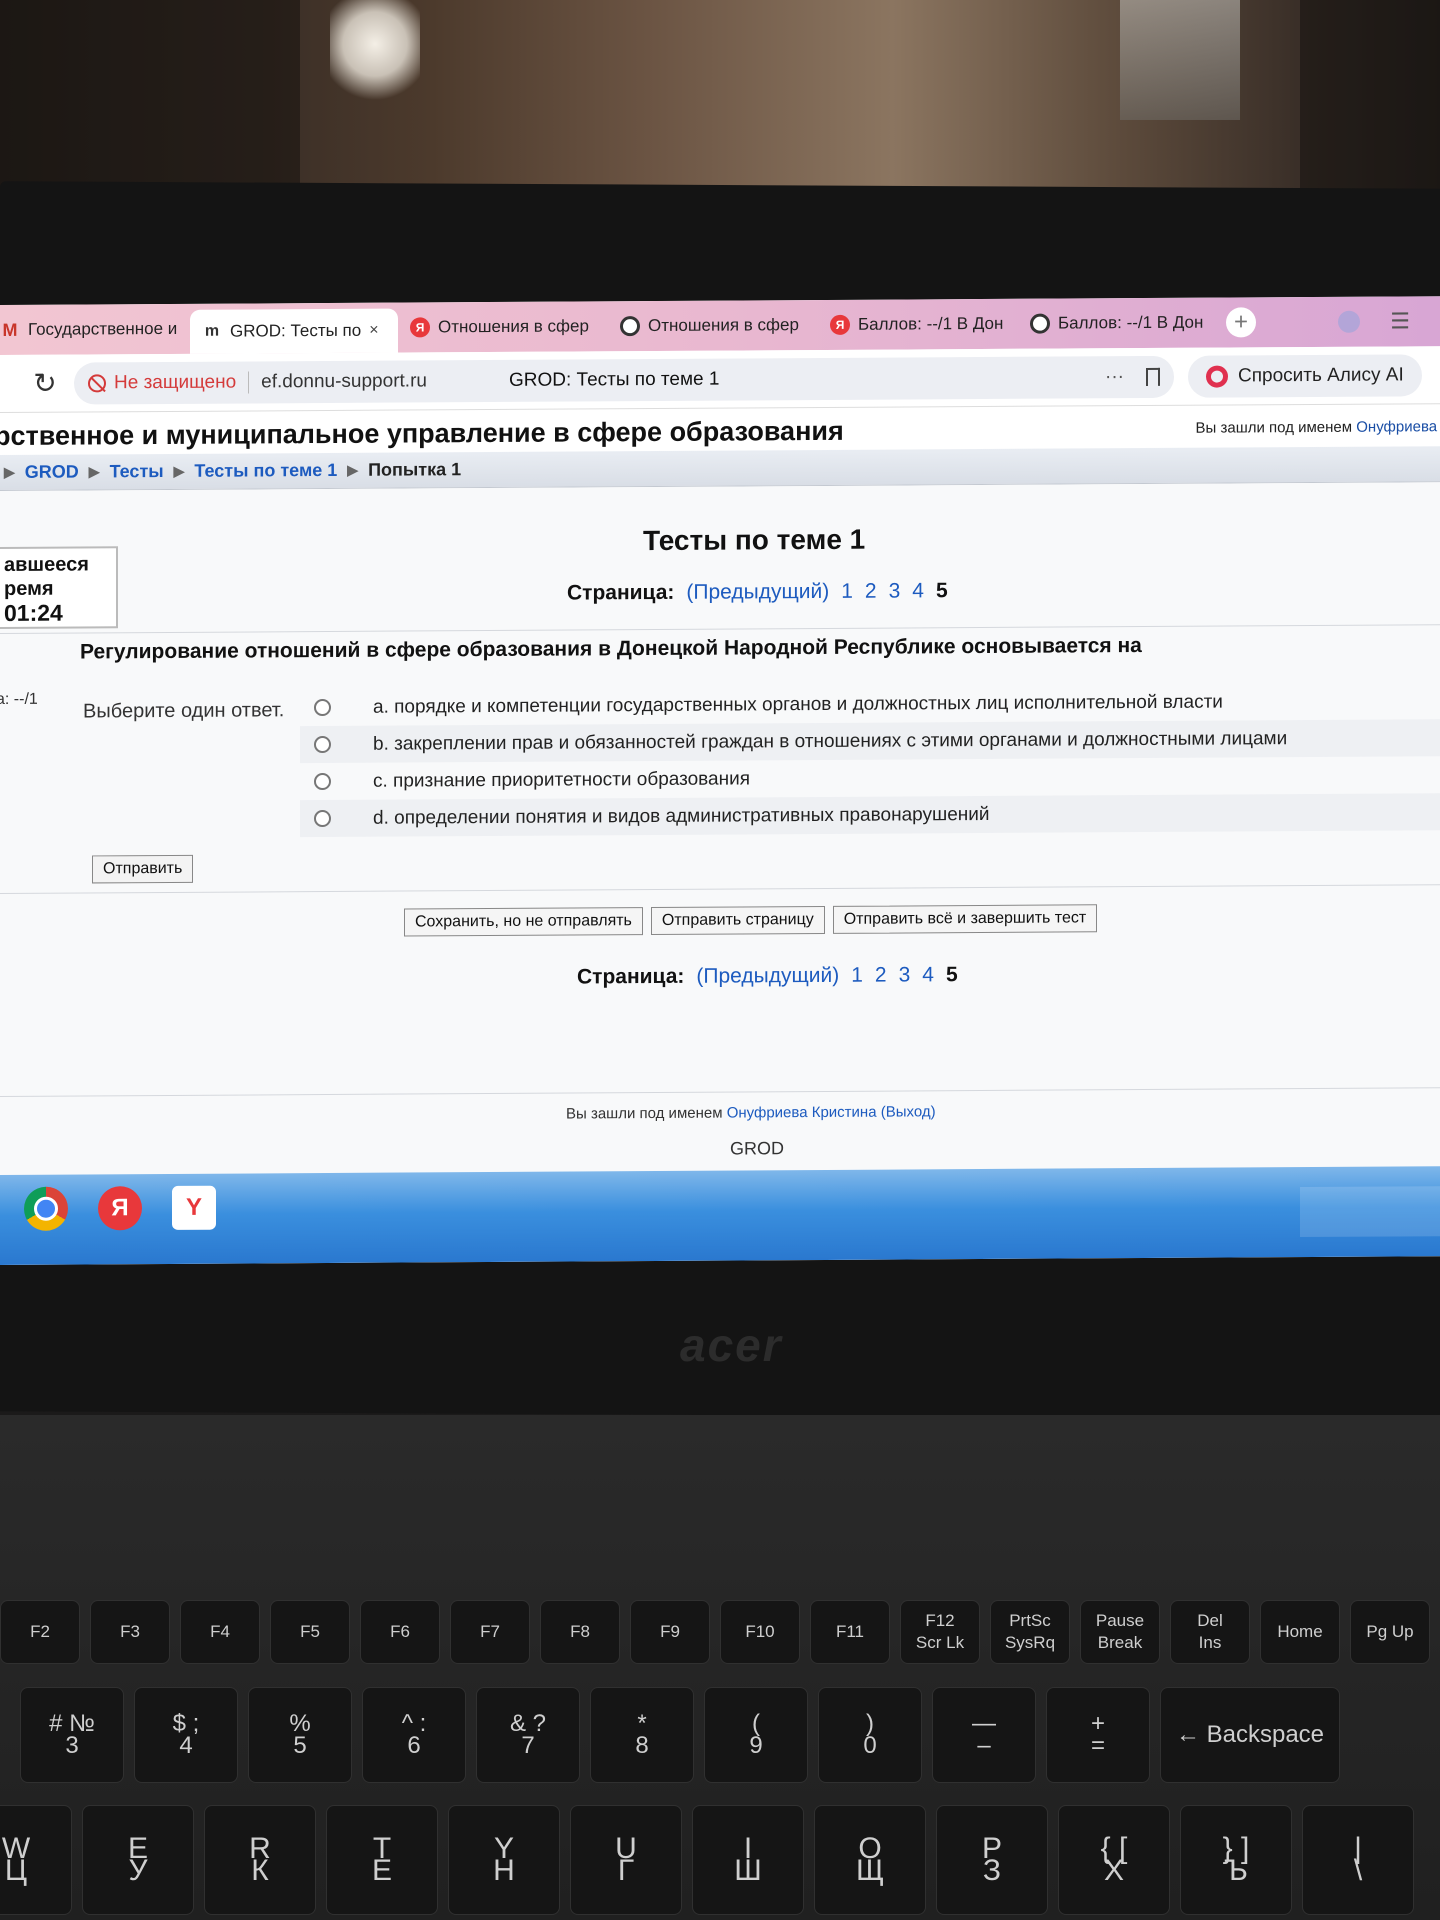 Image resolution: width=1440 pixels, height=1920 pixels. I want to click on reload-icon: ↻, so click(45, 383).